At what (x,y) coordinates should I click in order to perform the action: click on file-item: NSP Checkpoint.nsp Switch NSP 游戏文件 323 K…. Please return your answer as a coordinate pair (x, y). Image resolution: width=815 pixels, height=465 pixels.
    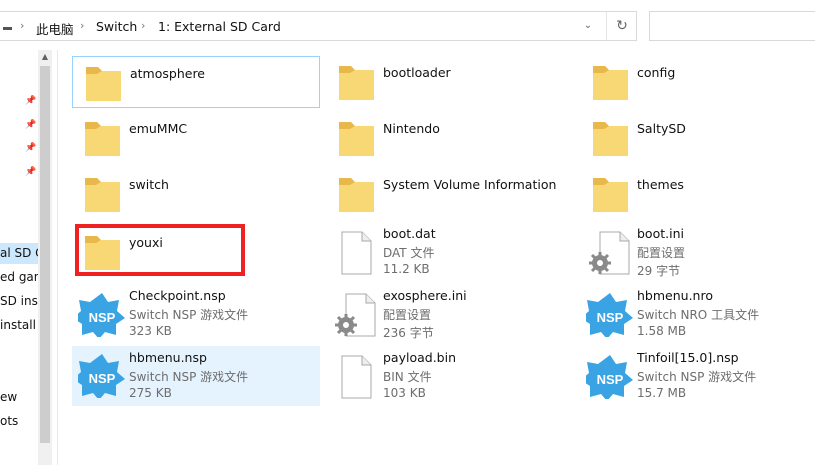
    Looking at the image, I should click on (196, 314).